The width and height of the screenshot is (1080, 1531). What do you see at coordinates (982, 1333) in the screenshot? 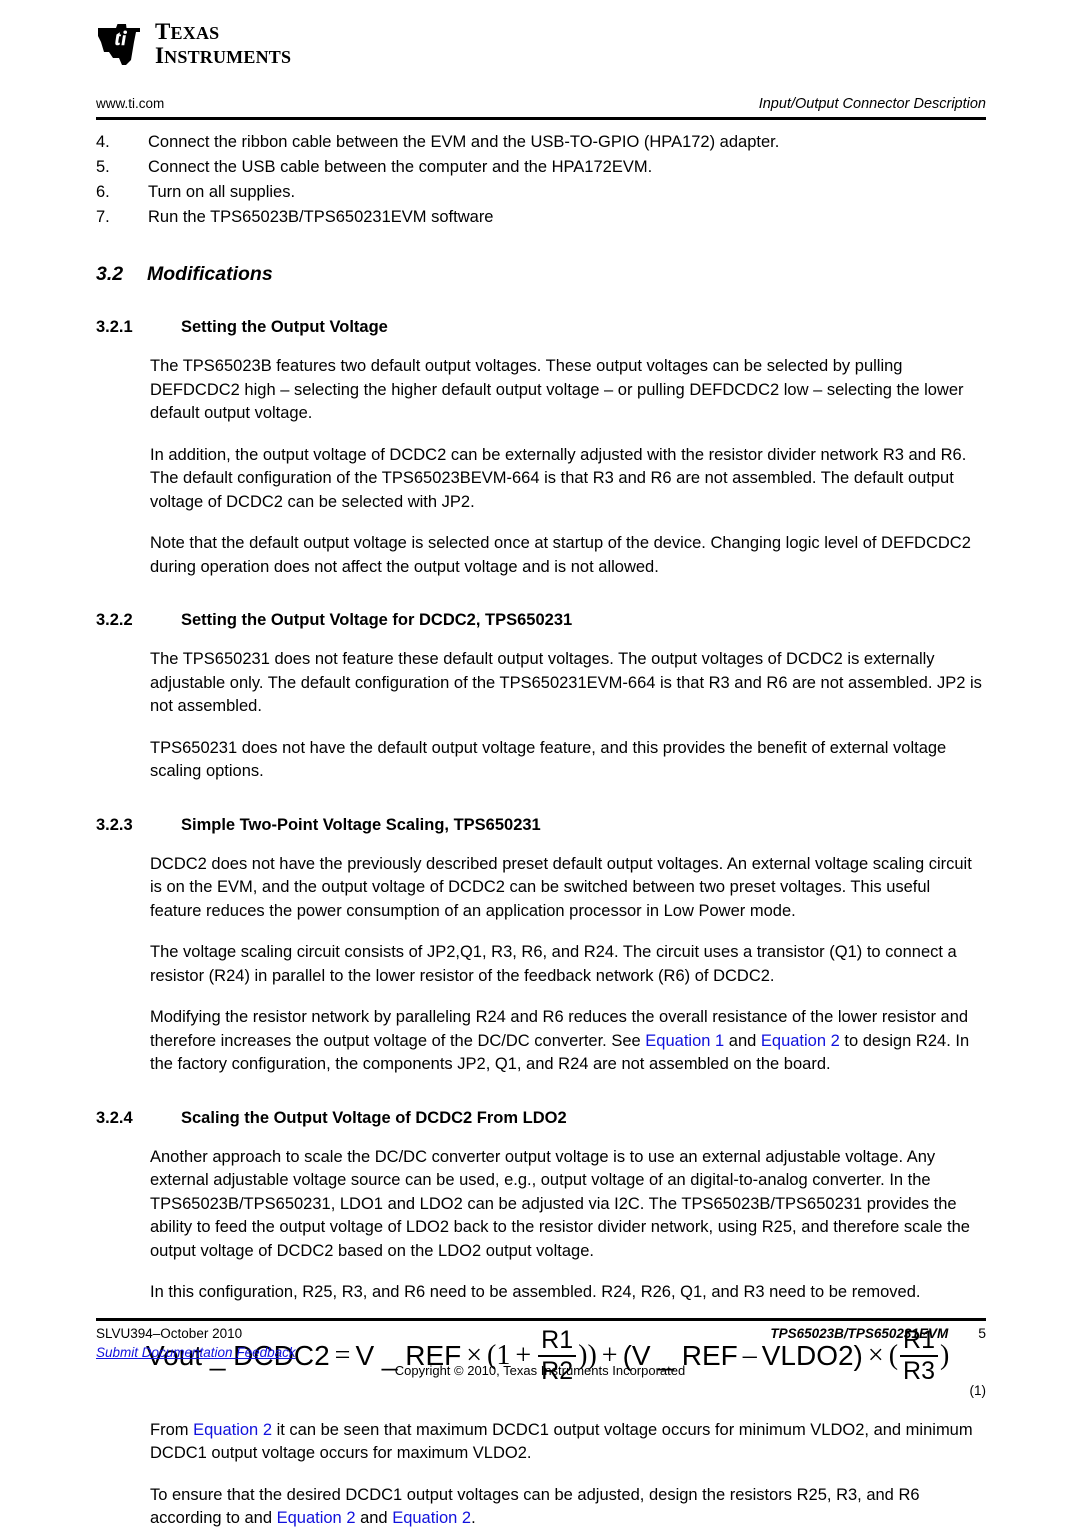
I see `footer-page-number: 5` at bounding box center [982, 1333].